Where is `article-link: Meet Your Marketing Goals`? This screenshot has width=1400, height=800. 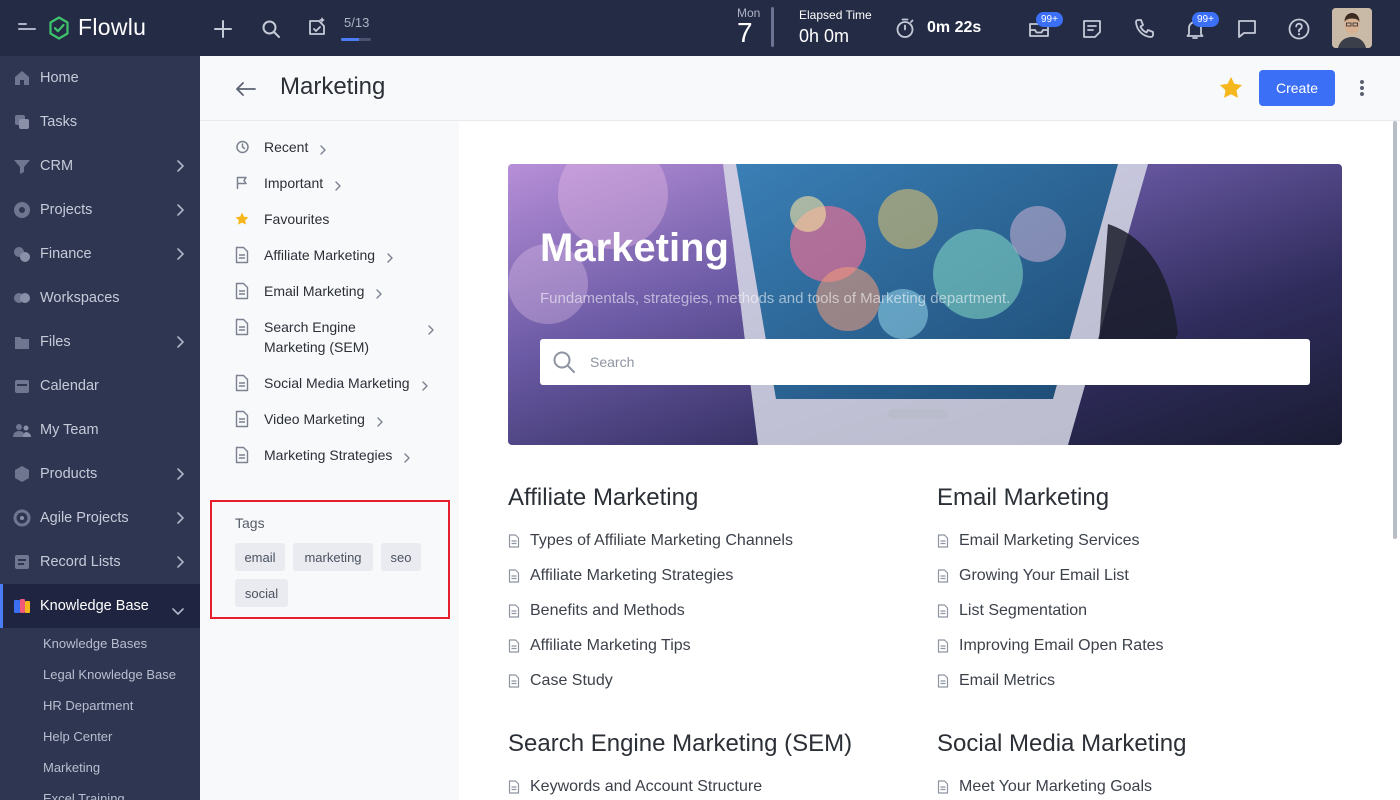 article-link: Meet Your Marketing Goals is located at coordinates (1044, 787).